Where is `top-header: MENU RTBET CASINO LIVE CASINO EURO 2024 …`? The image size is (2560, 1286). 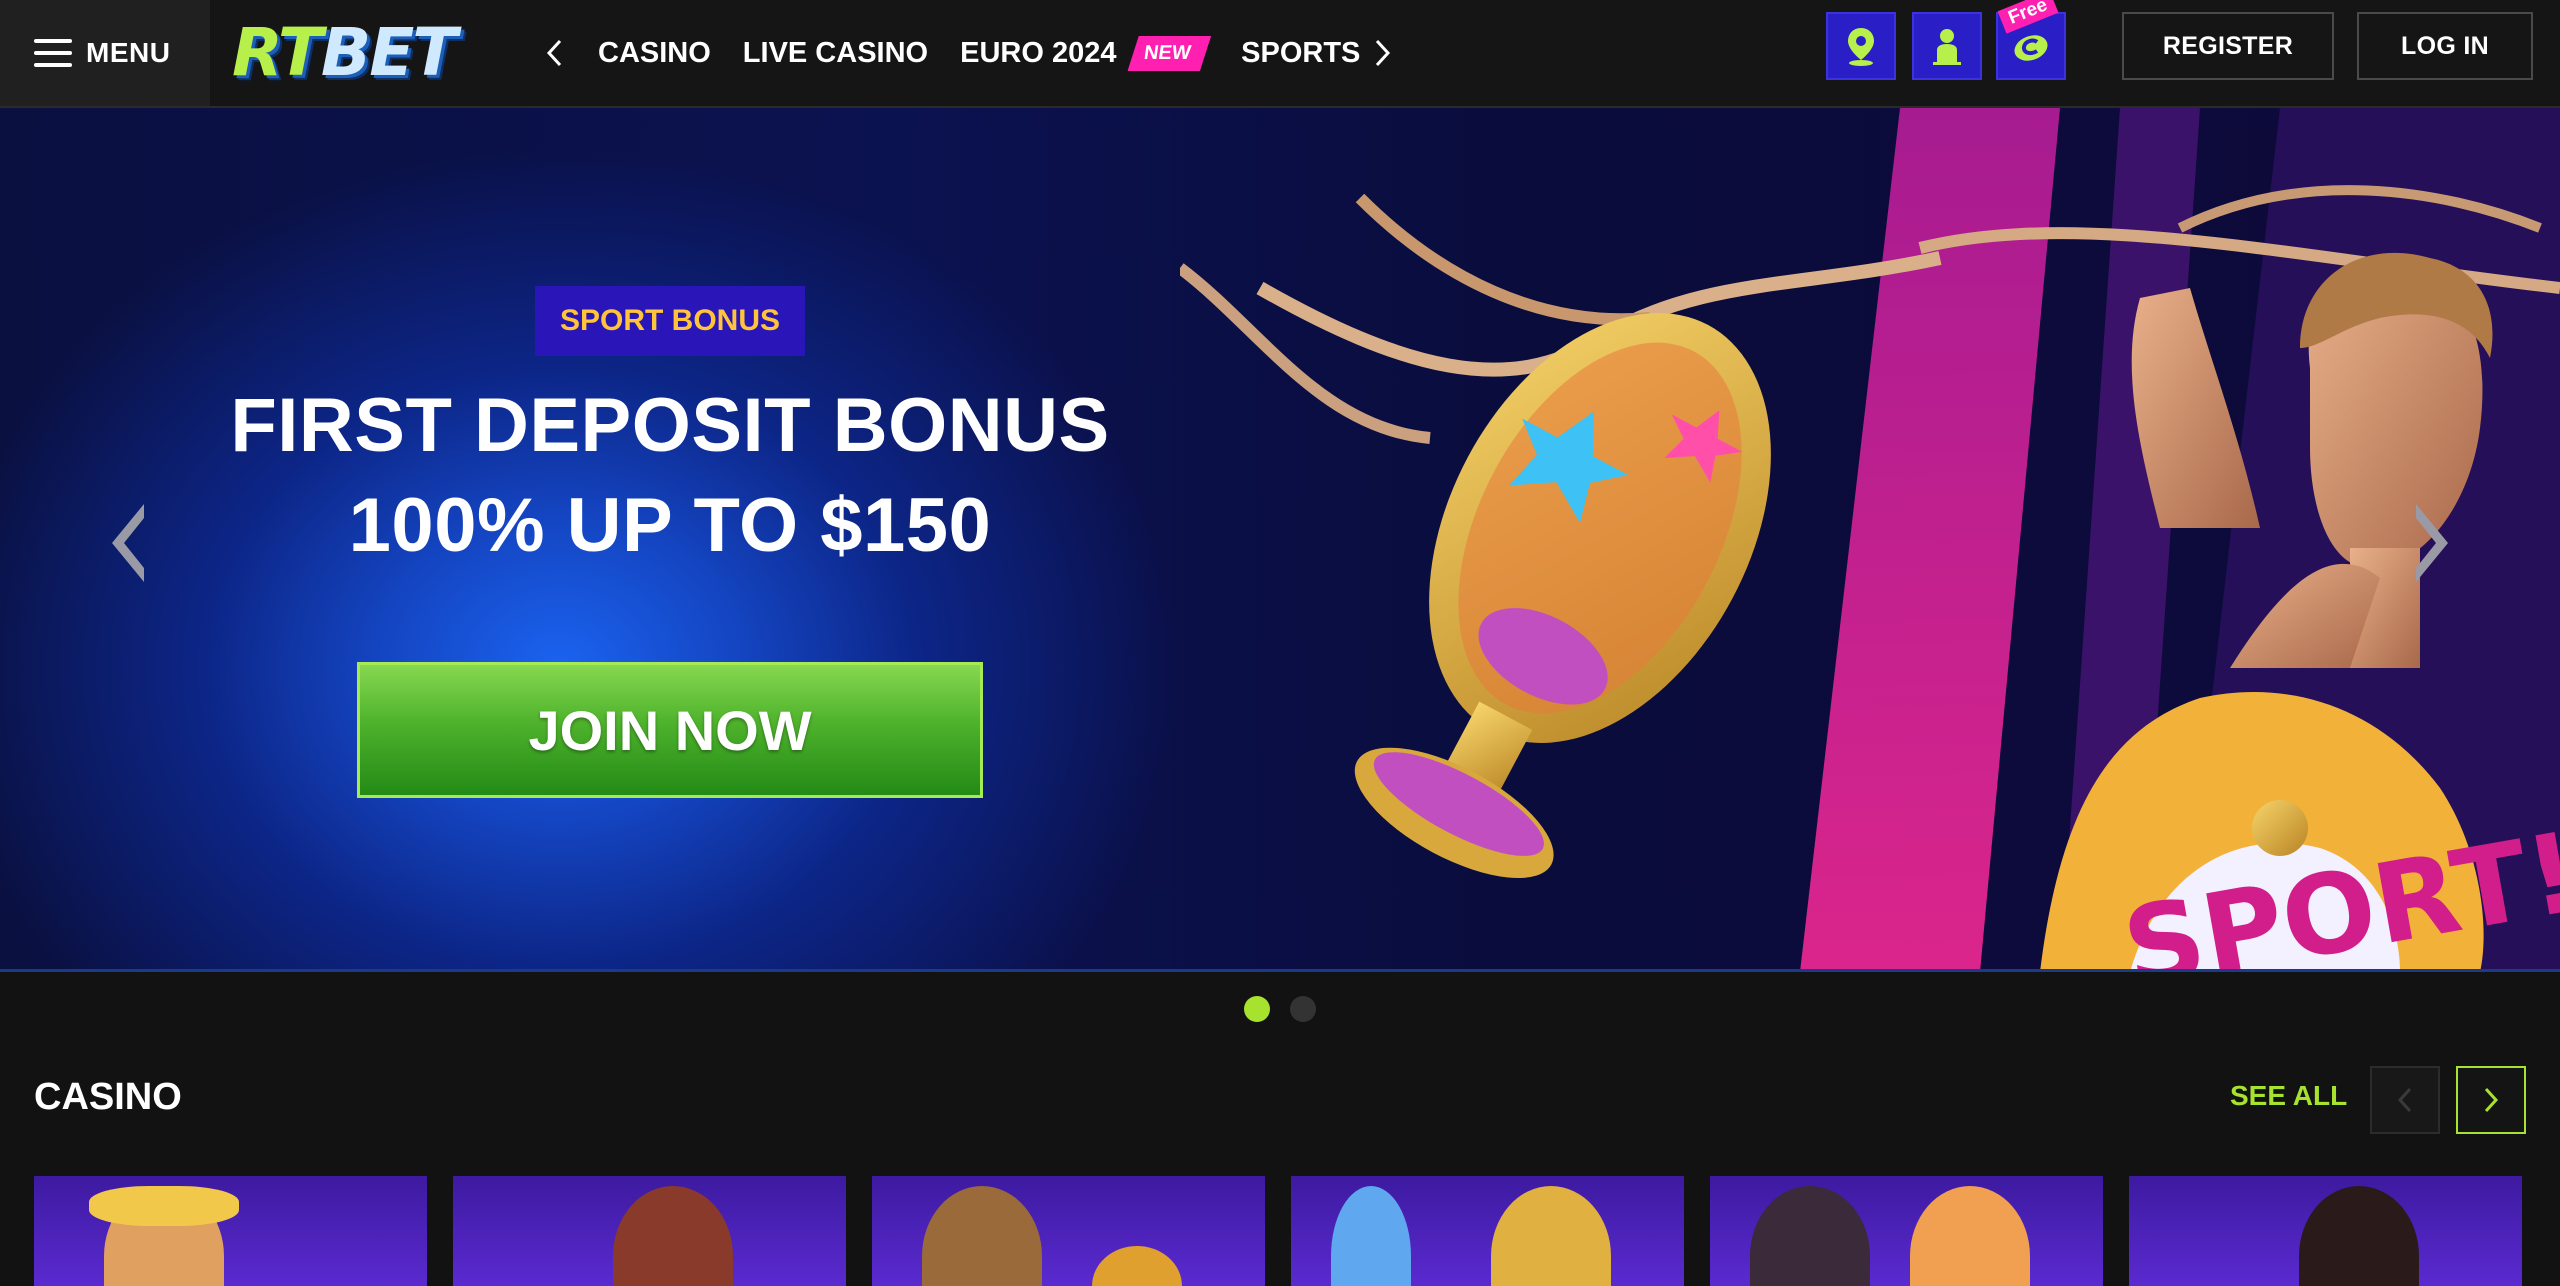 top-header: MENU RTBET CASINO LIVE CASINO EURO 2024 … is located at coordinates (1280, 54).